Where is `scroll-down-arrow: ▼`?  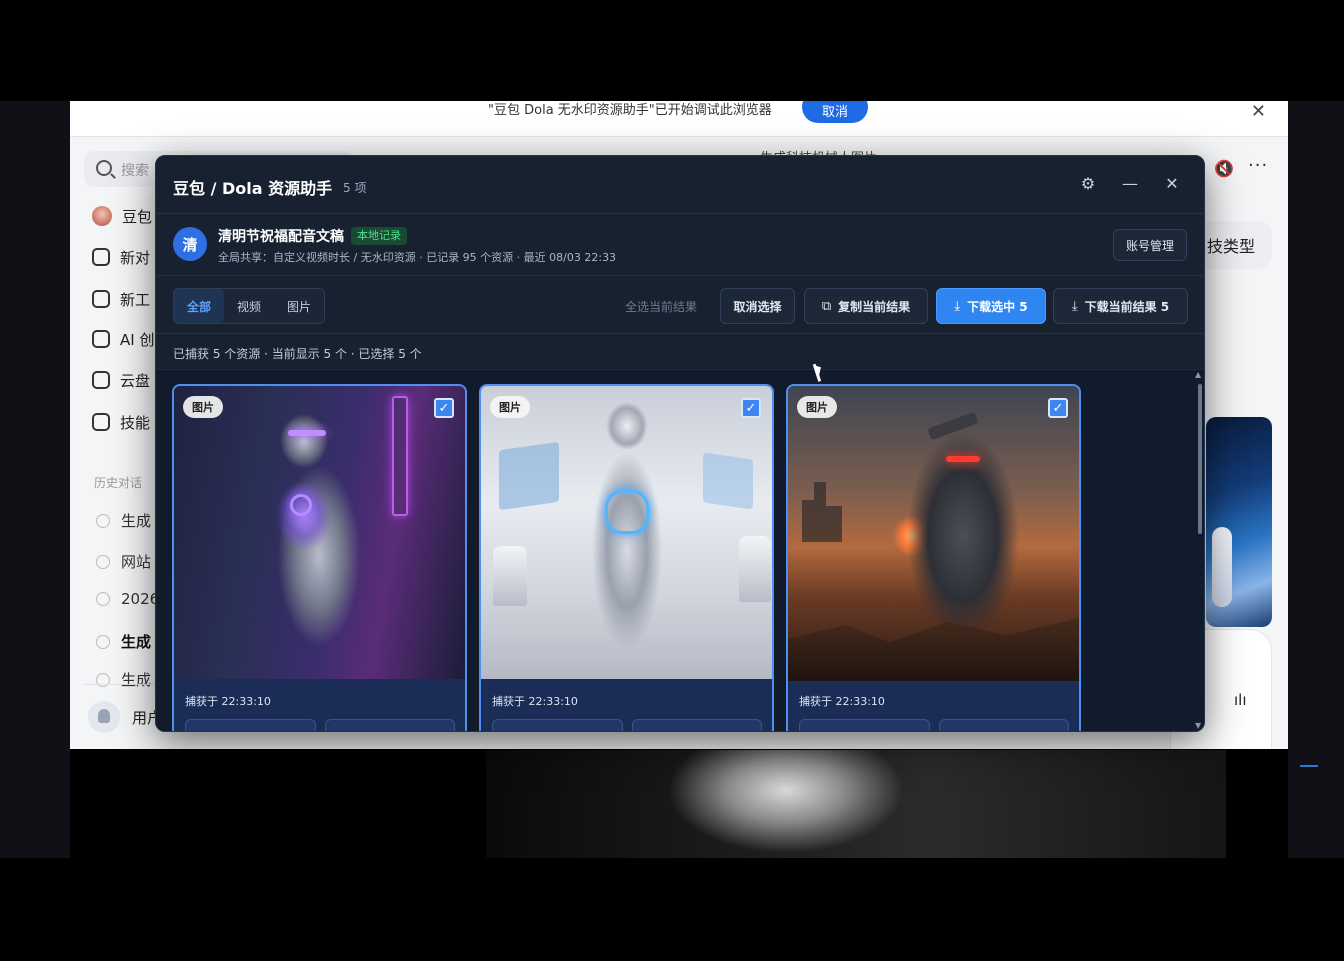 scroll-down-arrow: ▼ is located at coordinates (1198, 725).